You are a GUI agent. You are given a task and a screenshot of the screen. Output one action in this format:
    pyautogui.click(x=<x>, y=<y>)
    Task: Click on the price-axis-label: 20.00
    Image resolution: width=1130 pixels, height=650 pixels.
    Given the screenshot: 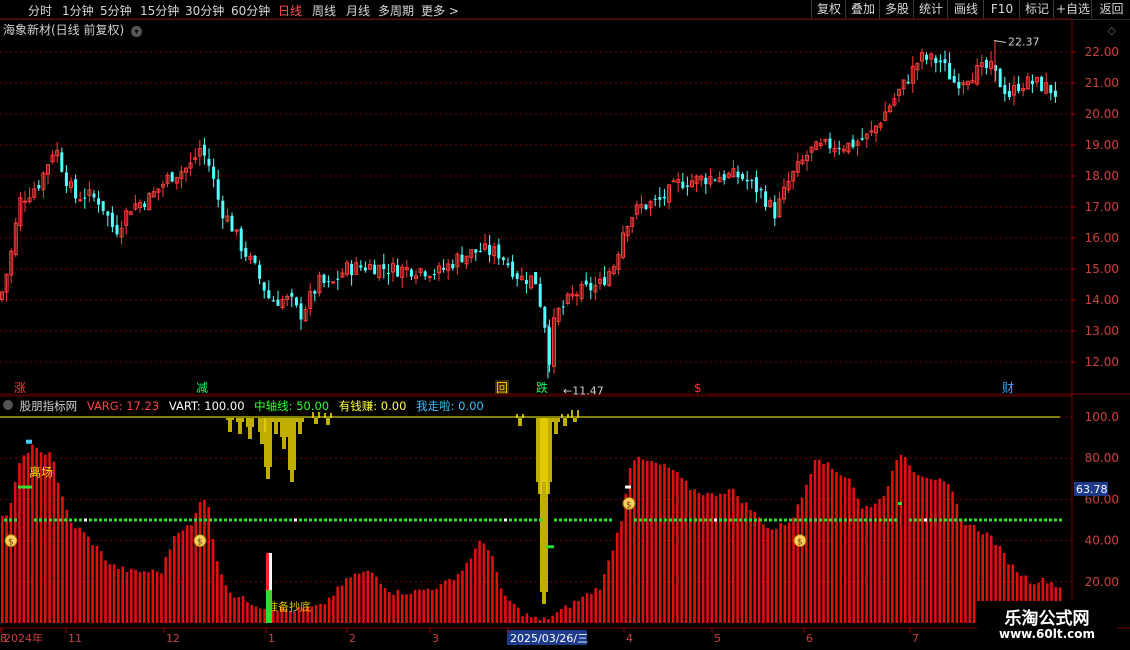 What is the action you would take?
    pyautogui.click(x=1102, y=114)
    